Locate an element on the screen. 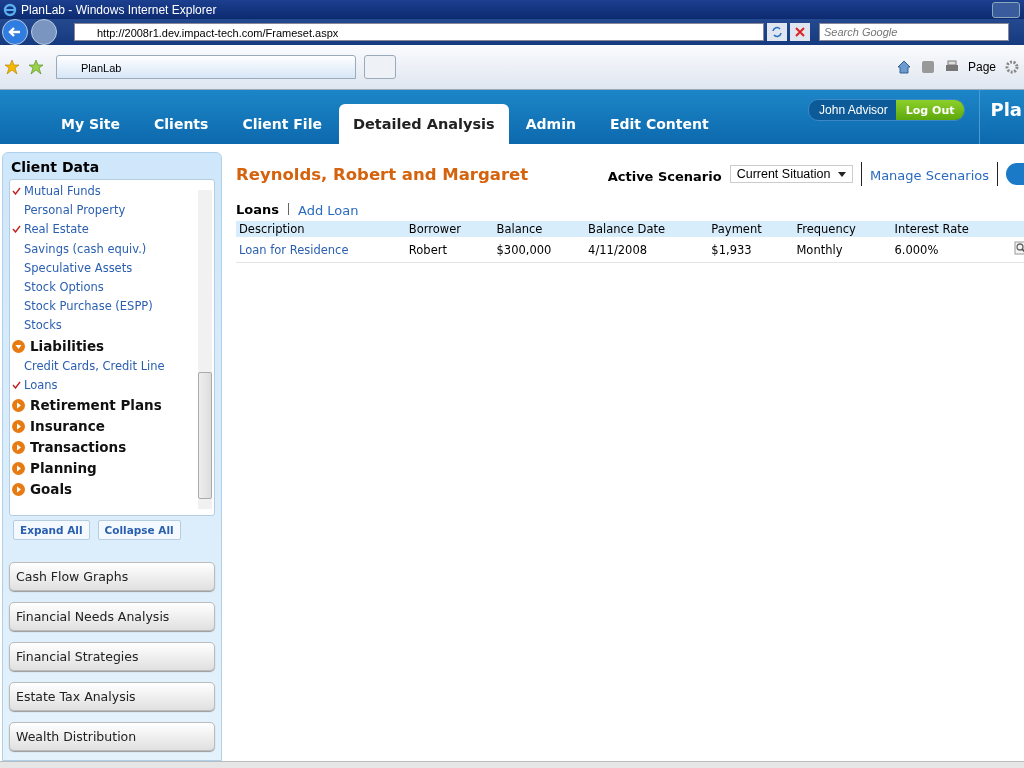 The image size is (1024, 768). tree-button: Expand All is located at coordinates (51, 530).